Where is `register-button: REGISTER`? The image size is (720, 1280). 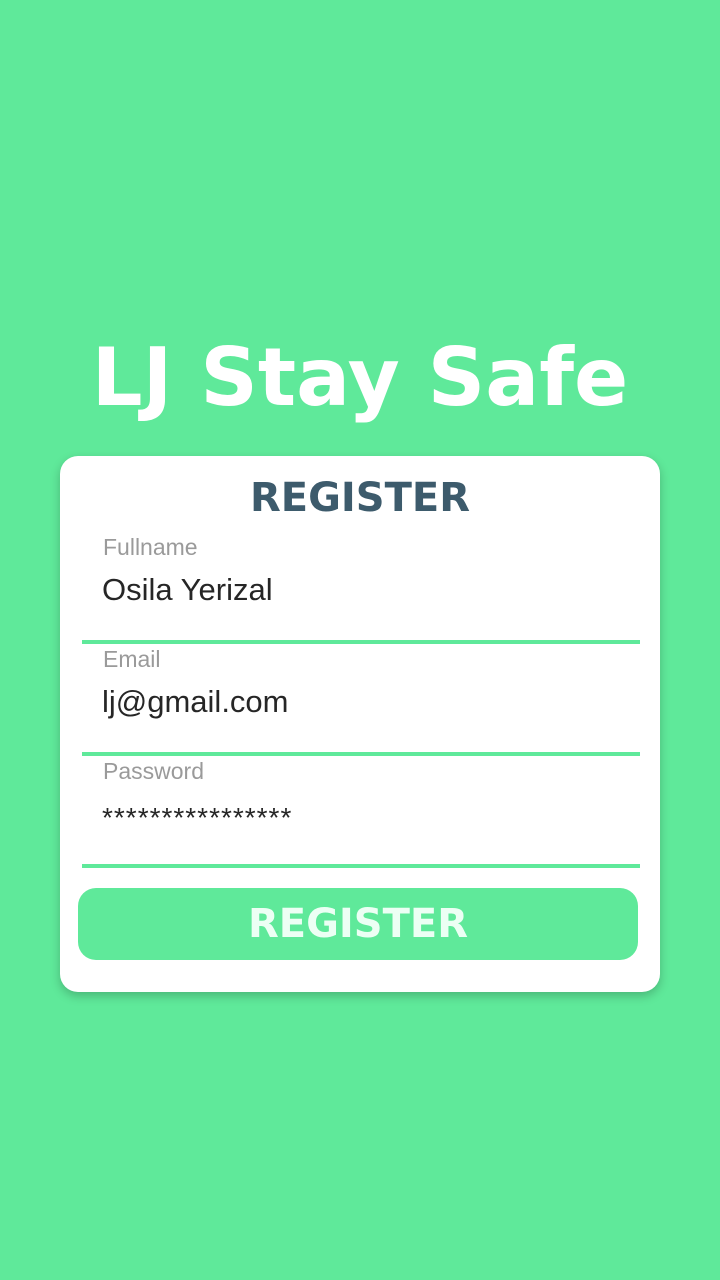 register-button: REGISTER is located at coordinates (358, 924).